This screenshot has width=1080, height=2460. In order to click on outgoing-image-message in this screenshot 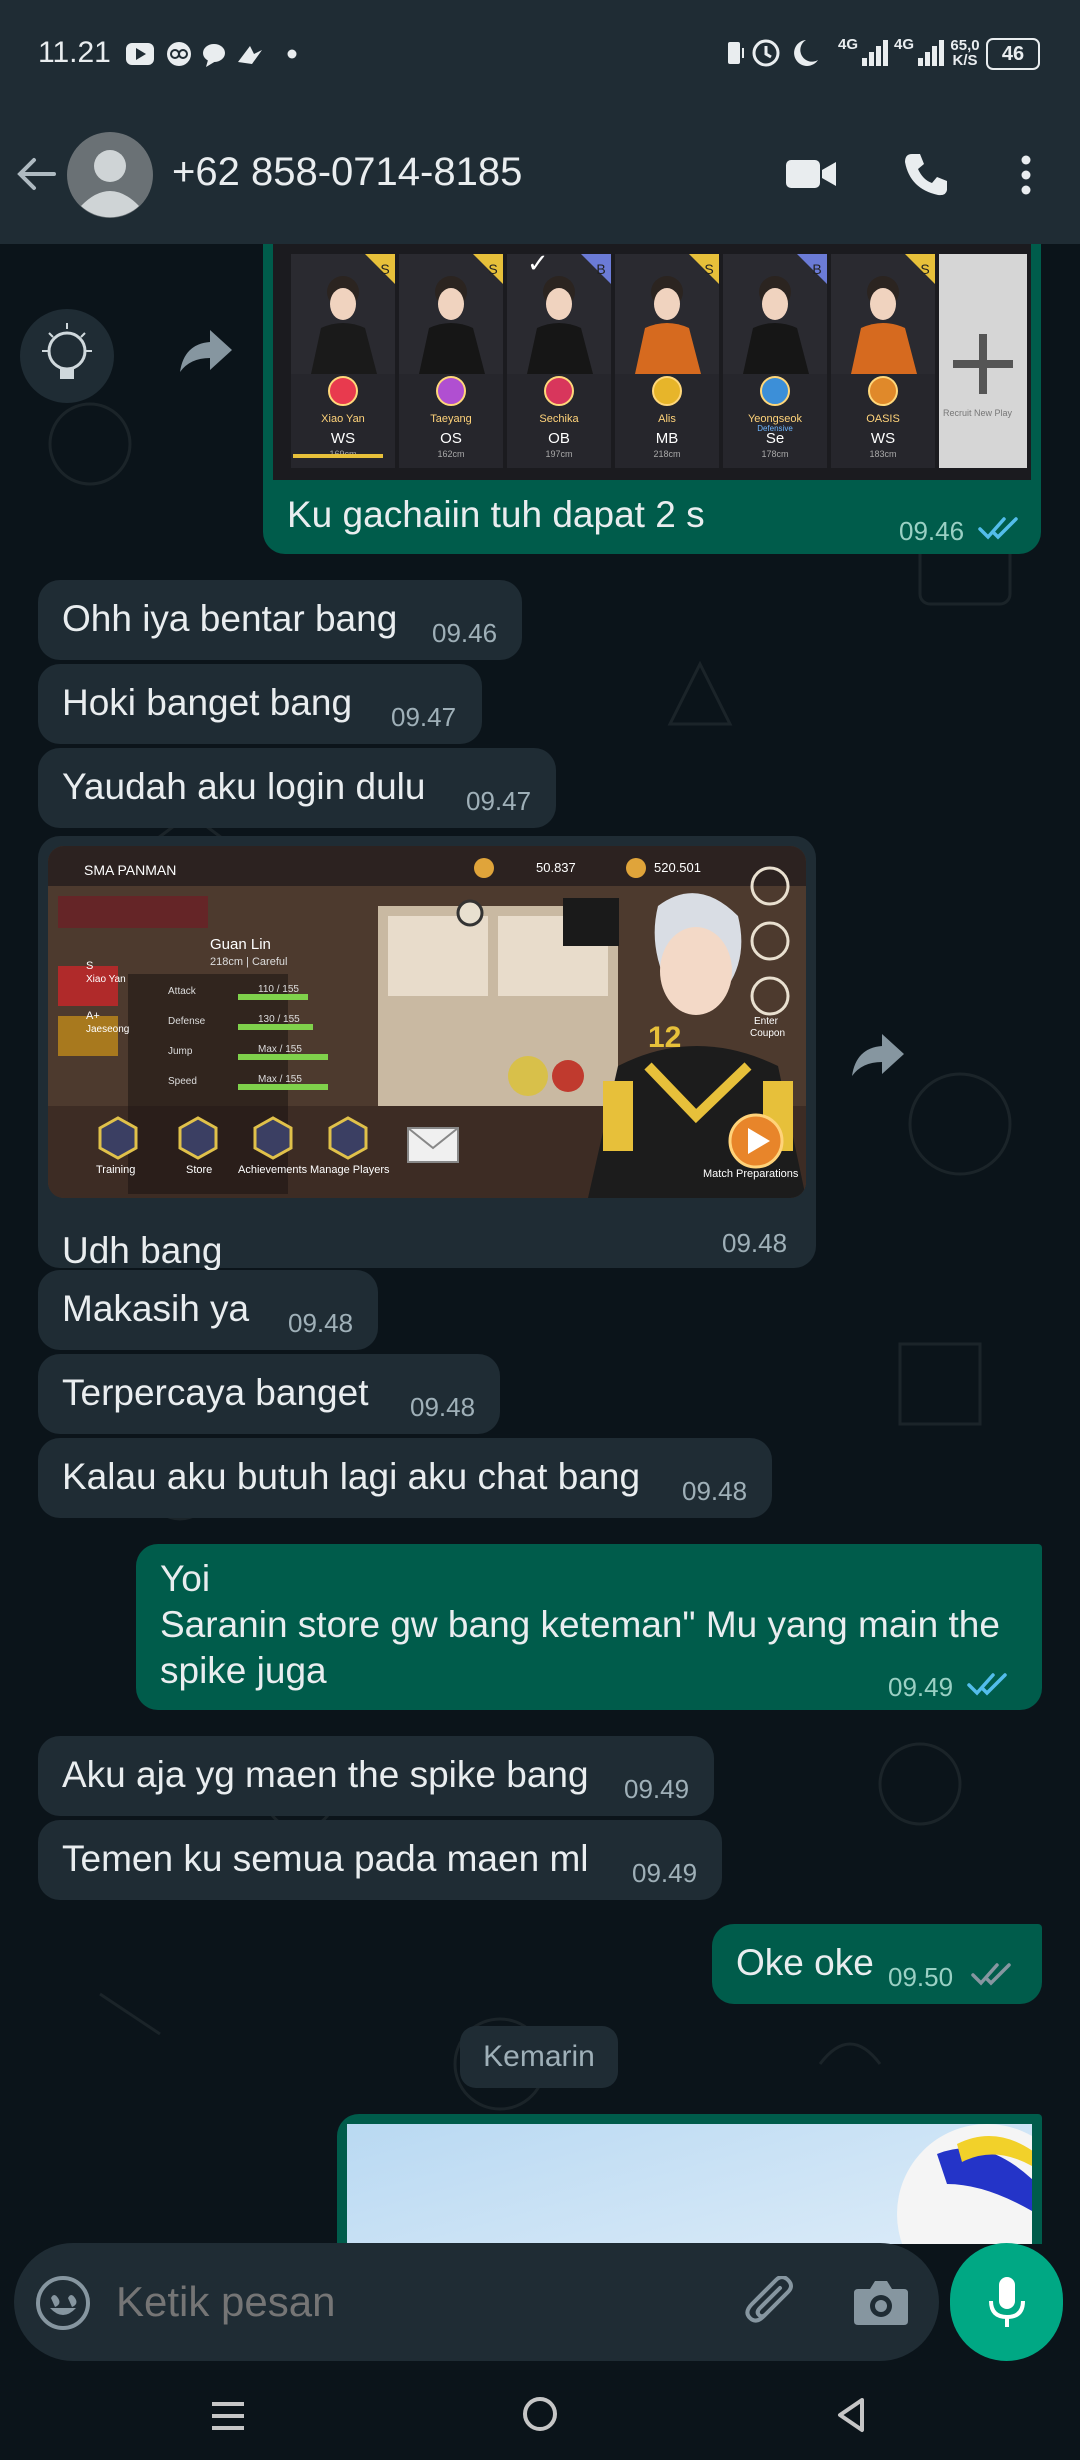, I will do `click(689, 2179)`.